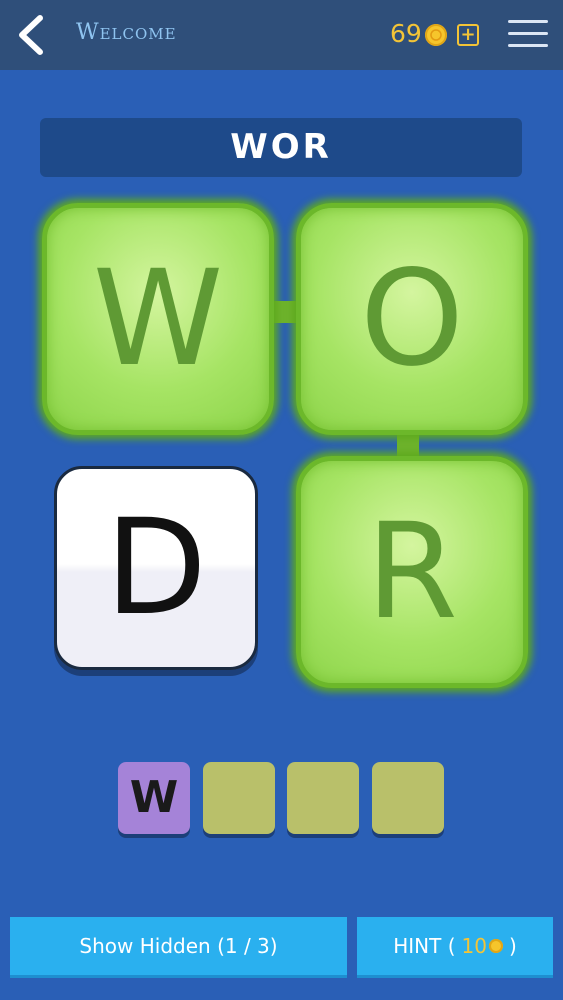 Image resolution: width=563 pixels, height=1000 pixels. Describe the element at coordinates (474, 946) in the screenshot. I see `hint-cost: 10` at that location.